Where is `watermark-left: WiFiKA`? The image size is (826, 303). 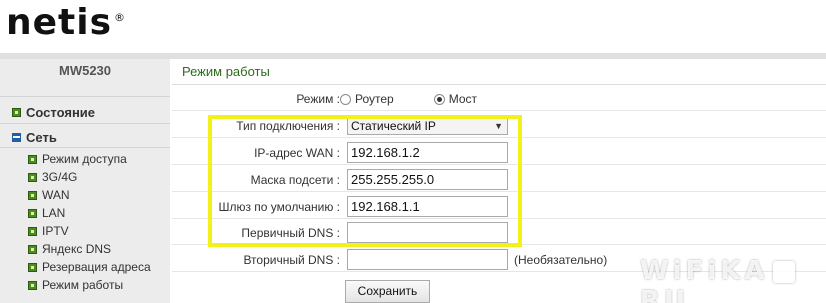 watermark-left: WiFiKA is located at coordinates (704, 271).